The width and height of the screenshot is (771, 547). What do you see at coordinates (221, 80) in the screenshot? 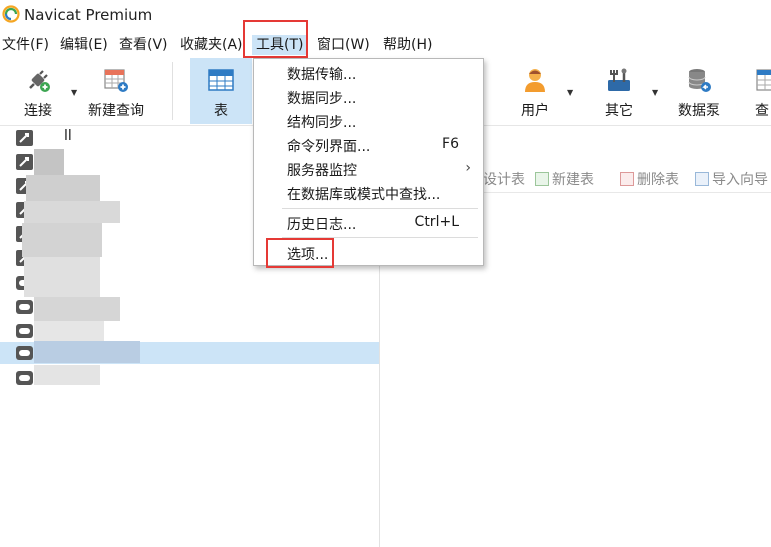
I see `table-icon` at bounding box center [221, 80].